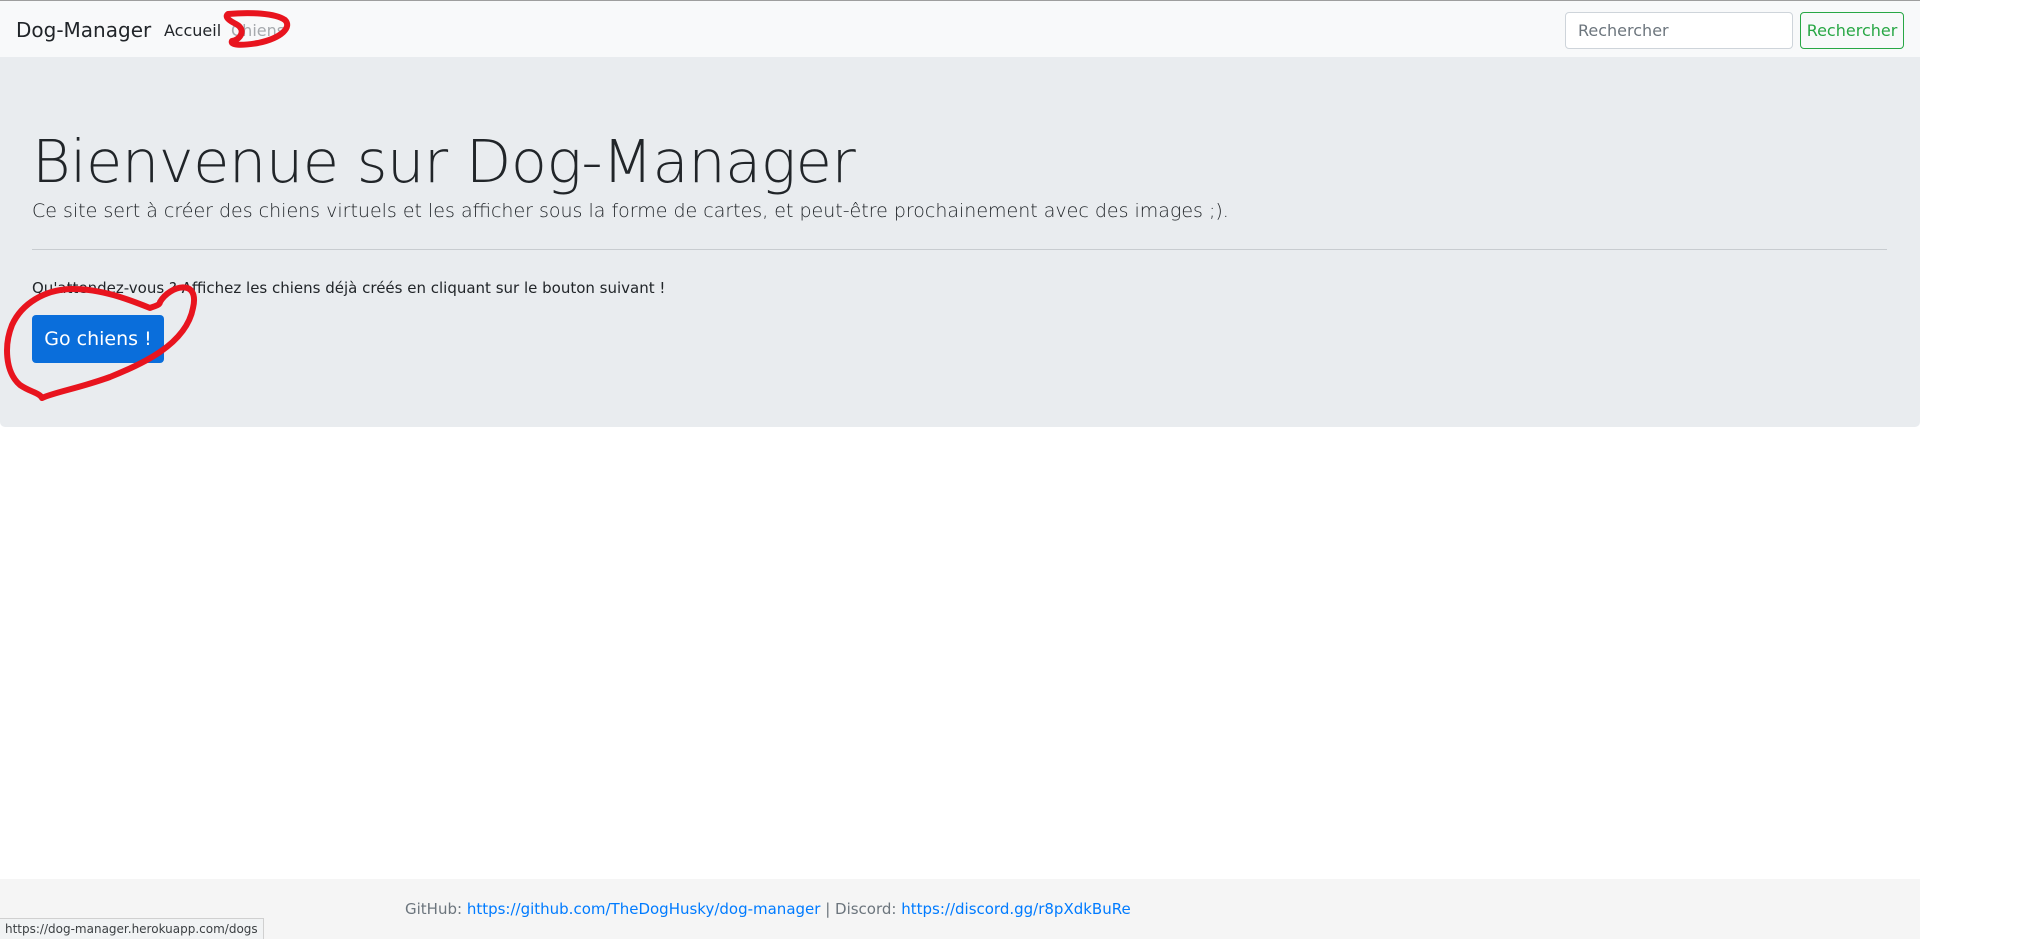  I want to click on navbar: Dog-Manager Accueil Chiens Rechercher, so click(960, 28).